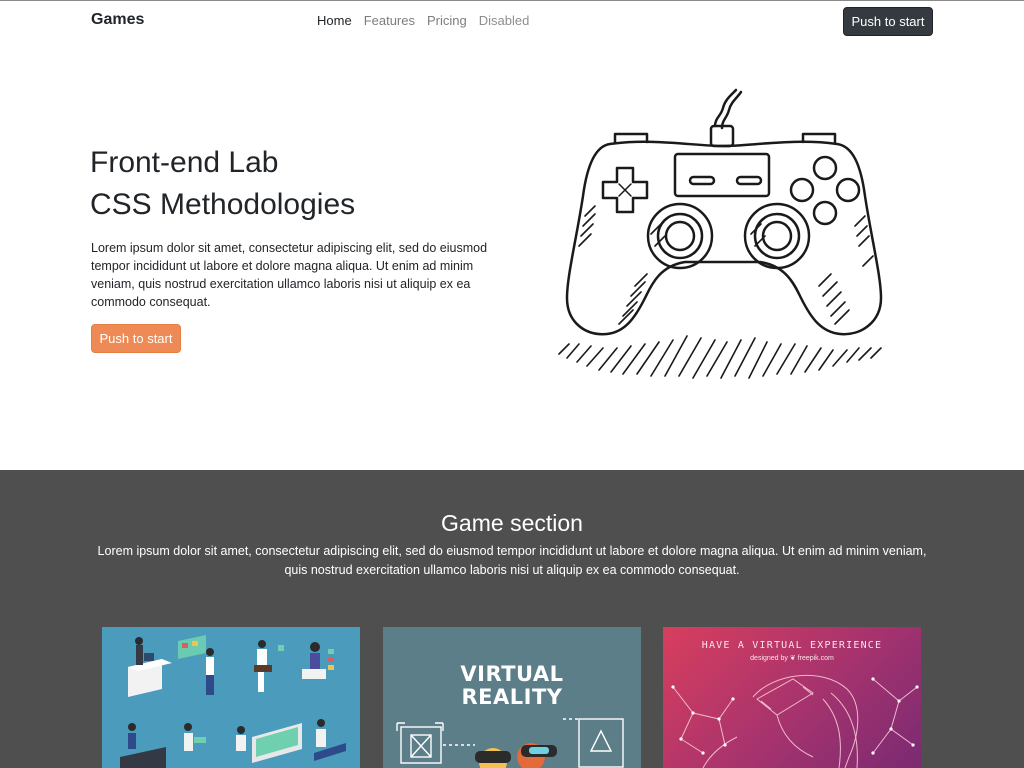 The width and height of the screenshot is (1024, 768). Describe the element at coordinates (223, 204) in the screenshot. I see `hero-title-line-2: CSS Methodologies` at that location.